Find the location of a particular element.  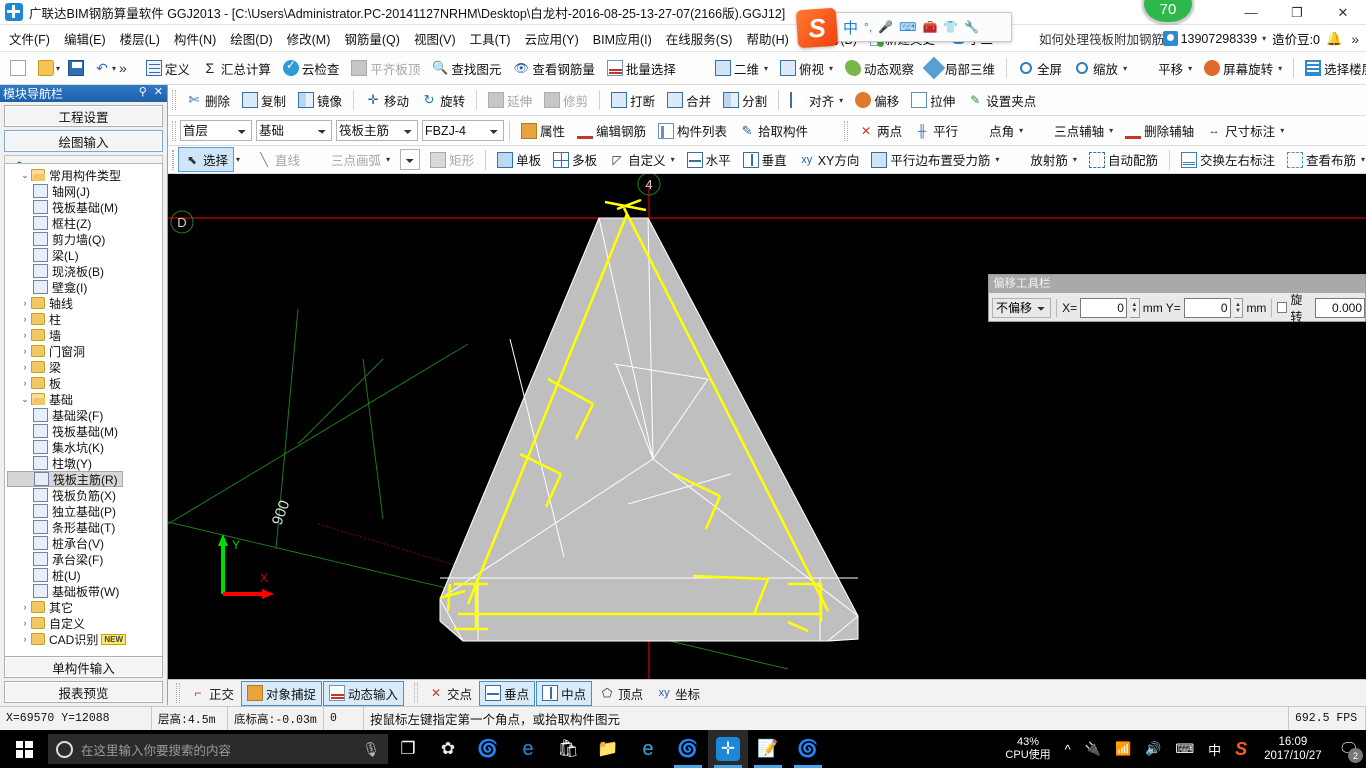

tree-item-12: › 梁 is located at coordinates (84, 367).